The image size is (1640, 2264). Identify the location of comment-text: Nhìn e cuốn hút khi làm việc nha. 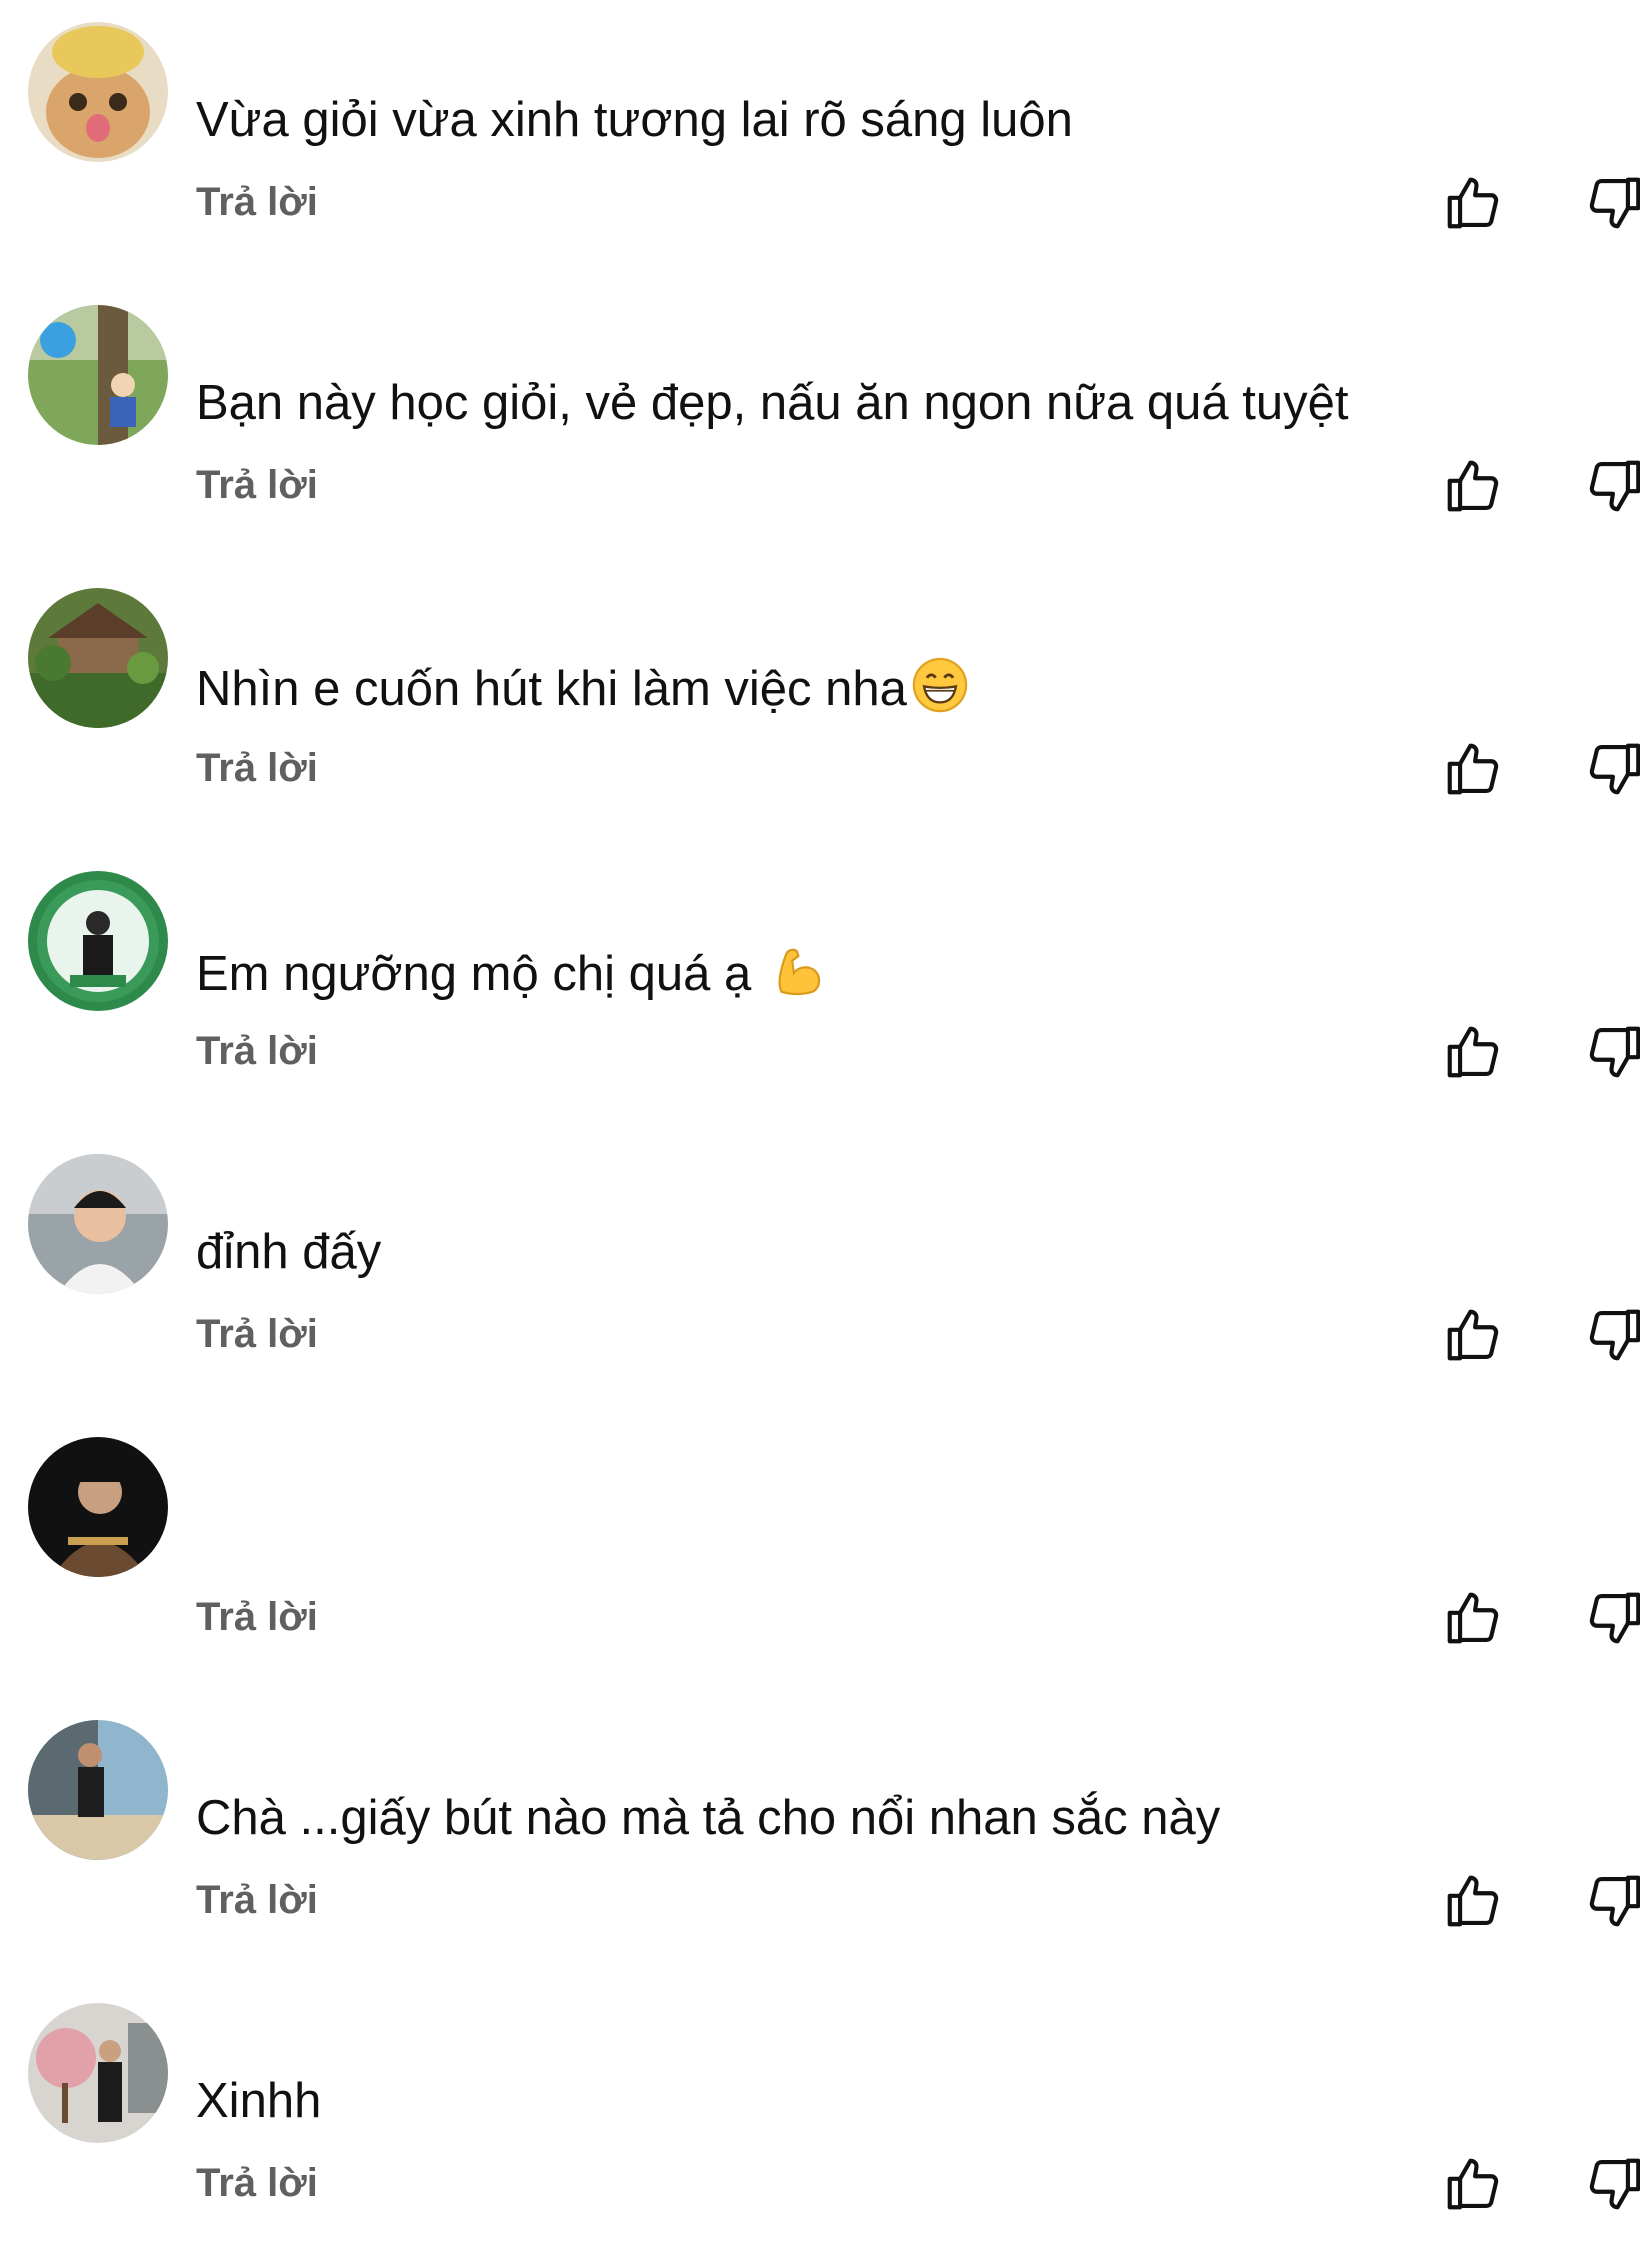
(582, 692).